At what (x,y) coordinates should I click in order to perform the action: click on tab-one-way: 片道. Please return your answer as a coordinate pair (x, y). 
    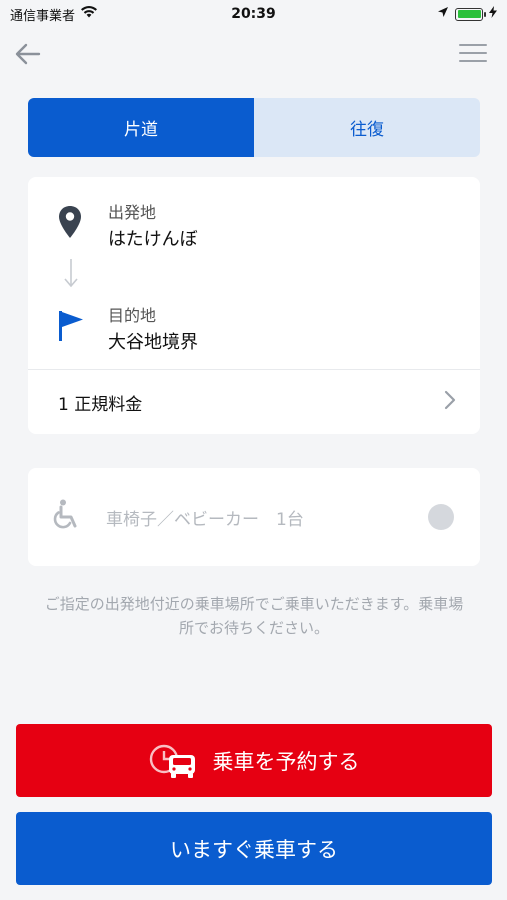
    Looking at the image, I should click on (141, 127).